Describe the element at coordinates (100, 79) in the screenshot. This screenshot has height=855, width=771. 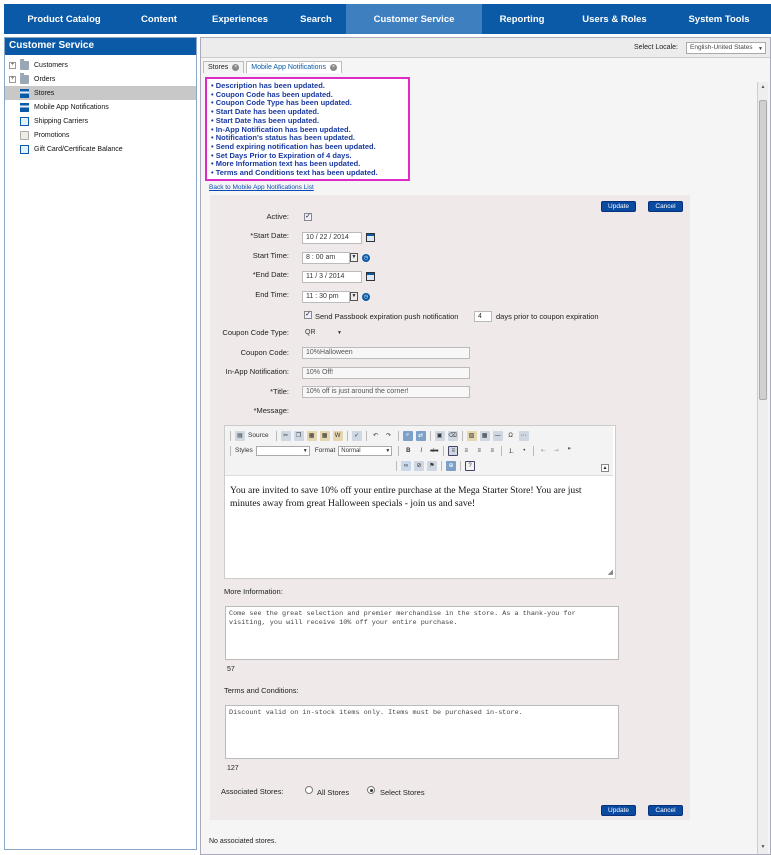
I see `sidebar-item-orders: + Orders` at that location.